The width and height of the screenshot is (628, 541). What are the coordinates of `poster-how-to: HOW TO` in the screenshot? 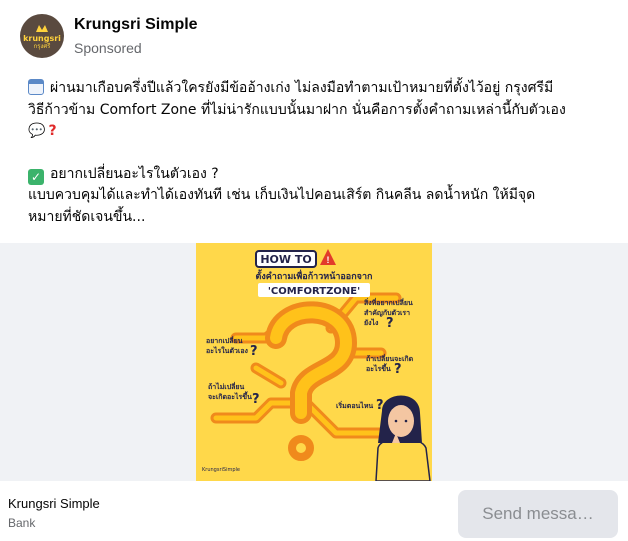 It's located at (285, 259).